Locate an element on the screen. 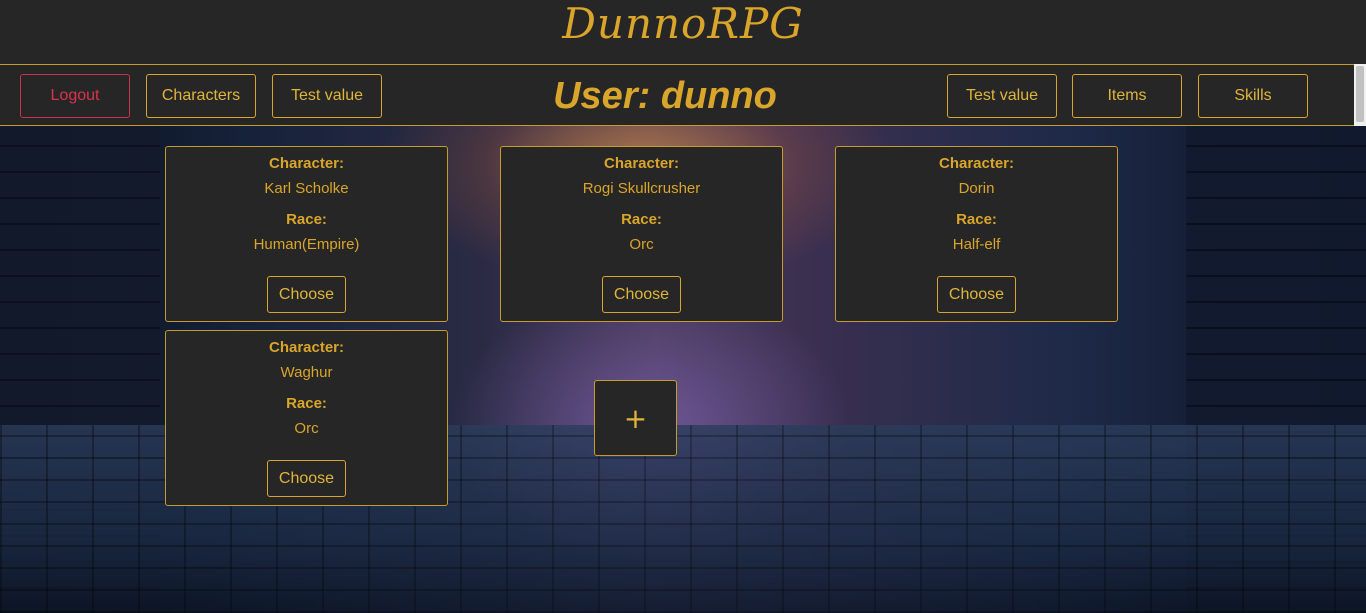  race-value: Human(Empire) is located at coordinates (306, 244).